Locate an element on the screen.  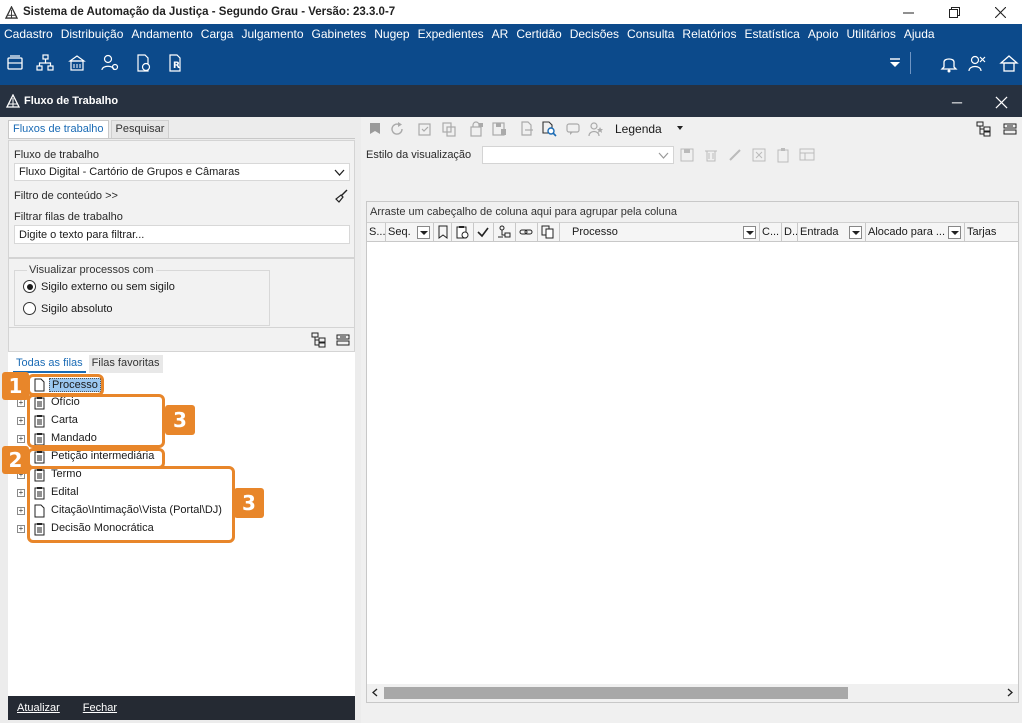
tab-pesquisar: Pesquisar is located at coordinates (140, 129).